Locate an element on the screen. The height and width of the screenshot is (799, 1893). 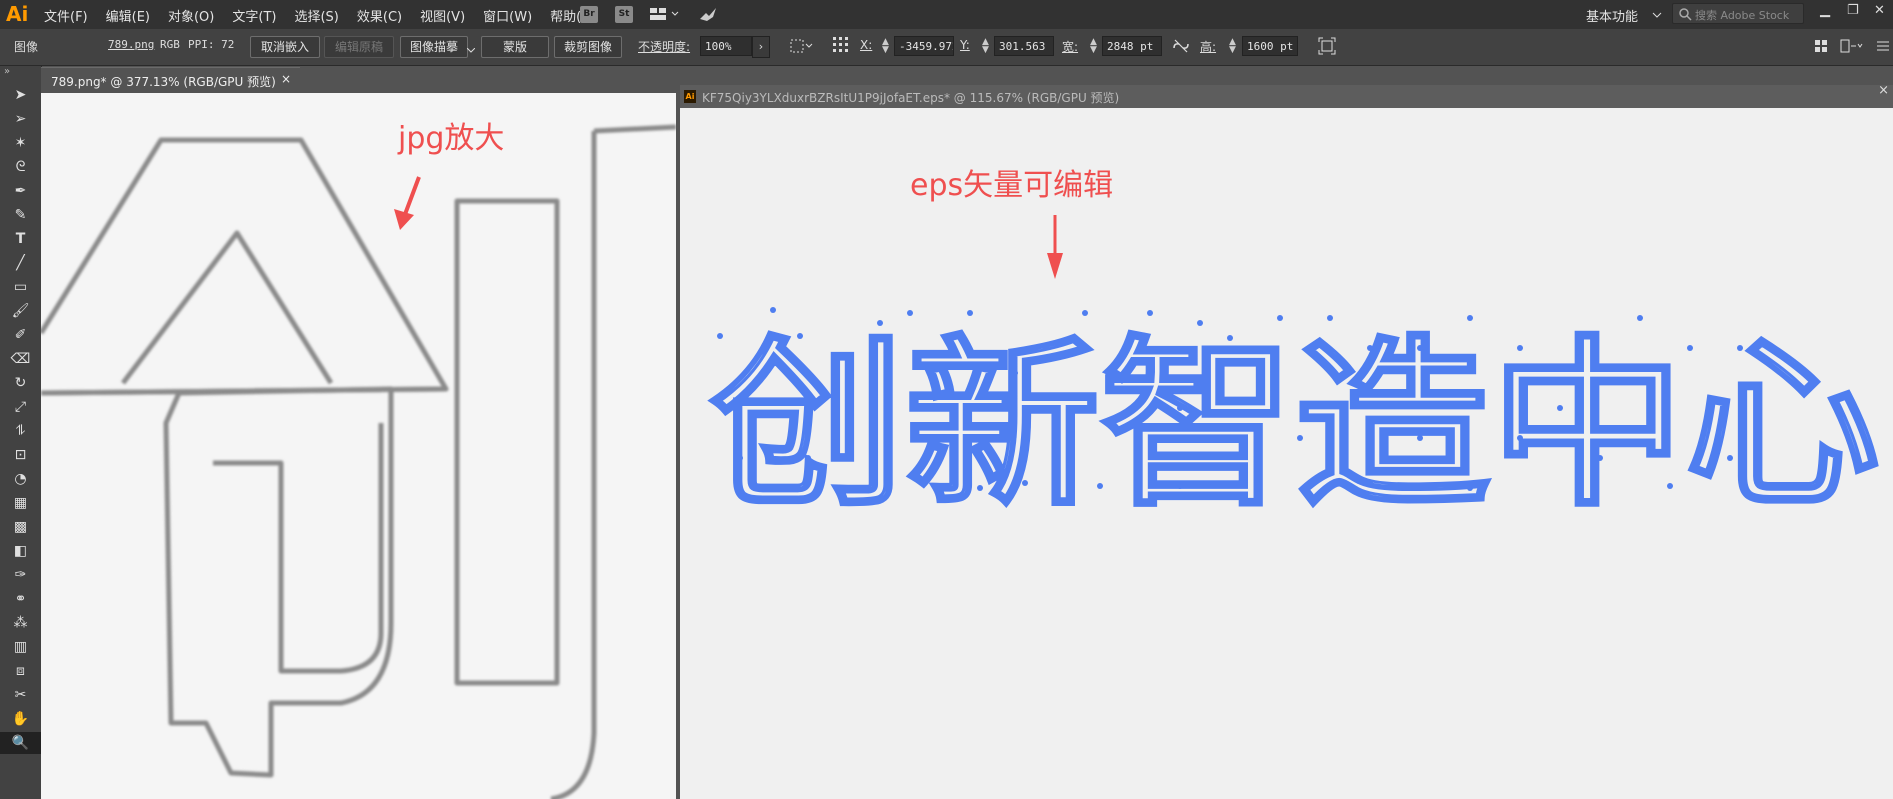
symbol-sprayer-tool-icon: ⁂ is located at coordinates (20, 623).